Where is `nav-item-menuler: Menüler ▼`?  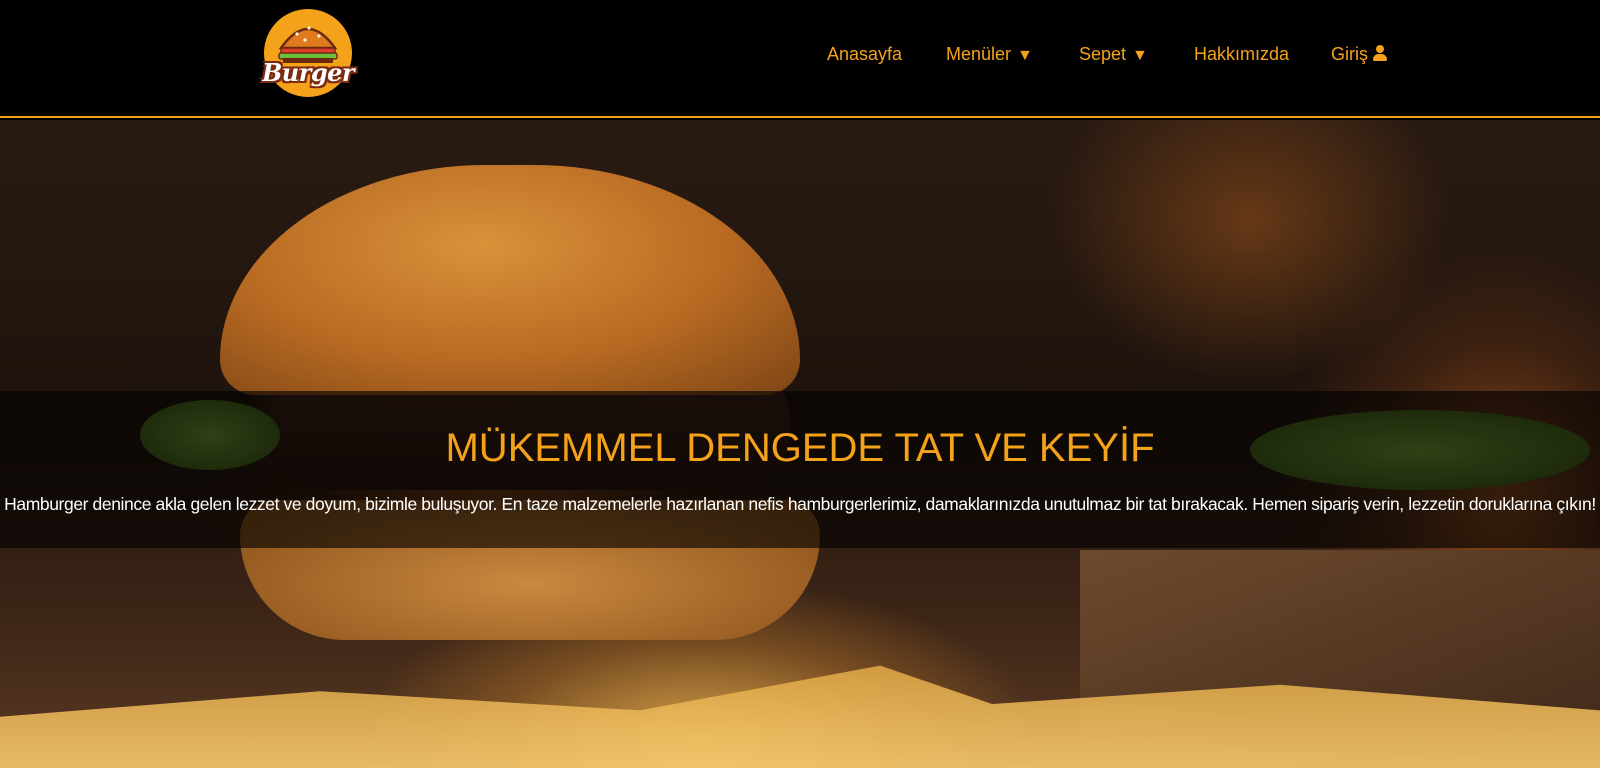
nav-item-menuler: Menüler ▼ is located at coordinates (989, 55).